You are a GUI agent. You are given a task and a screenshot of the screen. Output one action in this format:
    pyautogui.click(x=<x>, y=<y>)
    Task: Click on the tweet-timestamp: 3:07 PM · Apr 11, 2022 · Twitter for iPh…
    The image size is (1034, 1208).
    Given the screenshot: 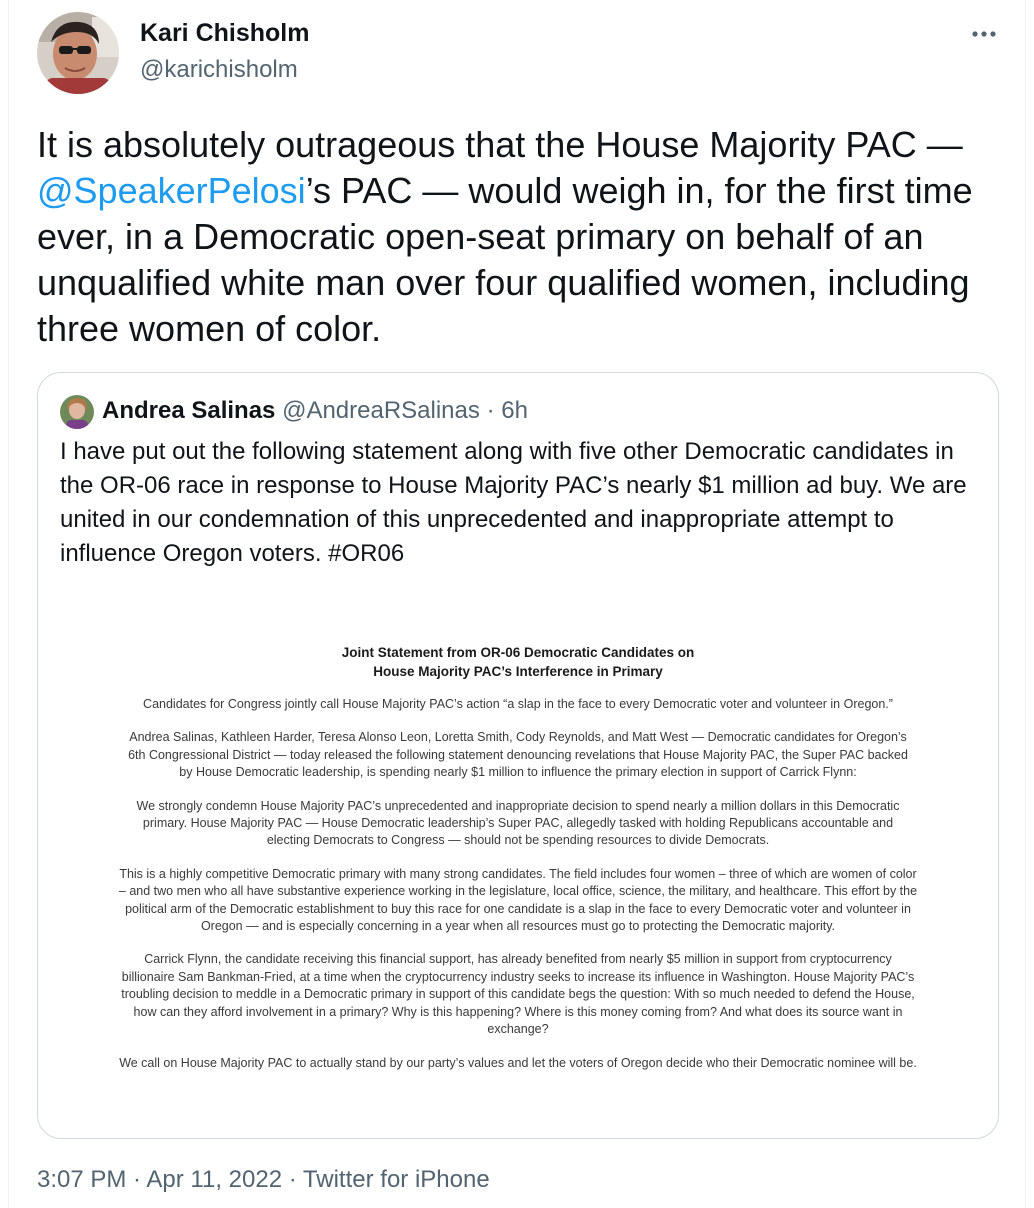 What is the action you would take?
    pyautogui.click(x=263, y=1180)
    